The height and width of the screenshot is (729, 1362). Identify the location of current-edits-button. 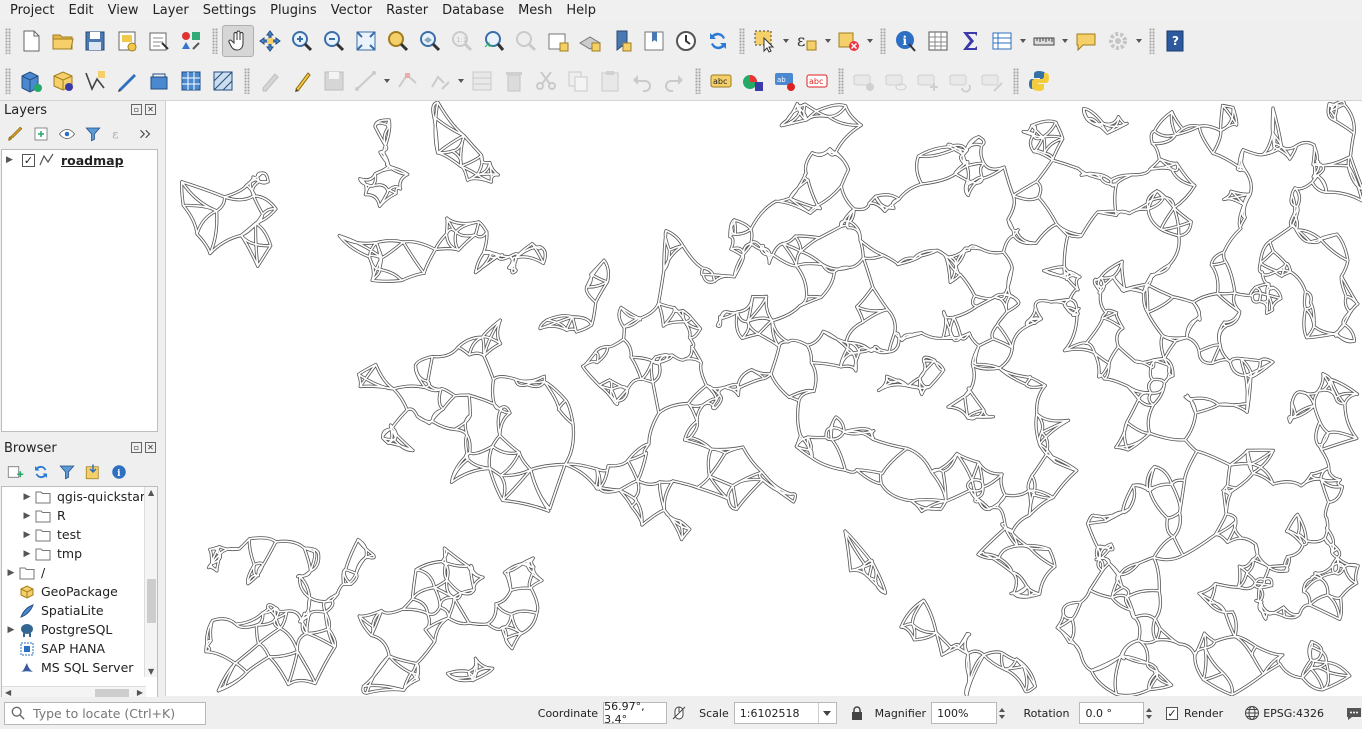
(302, 81).